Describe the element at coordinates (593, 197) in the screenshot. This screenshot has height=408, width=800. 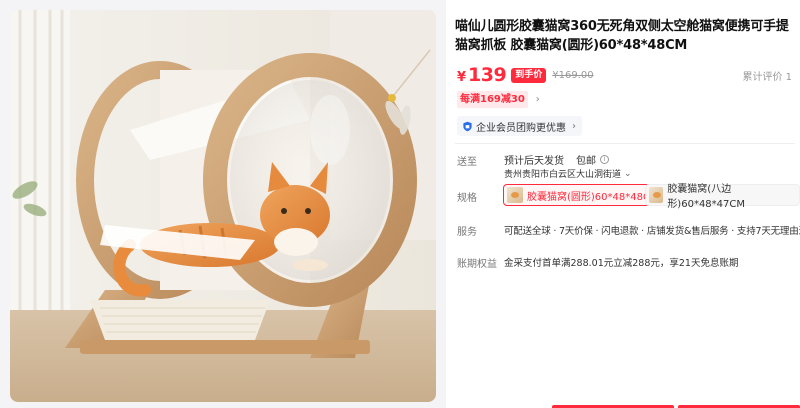
I see `option-label: 胶囊猫窝(圆形)60*48*48CM` at that location.